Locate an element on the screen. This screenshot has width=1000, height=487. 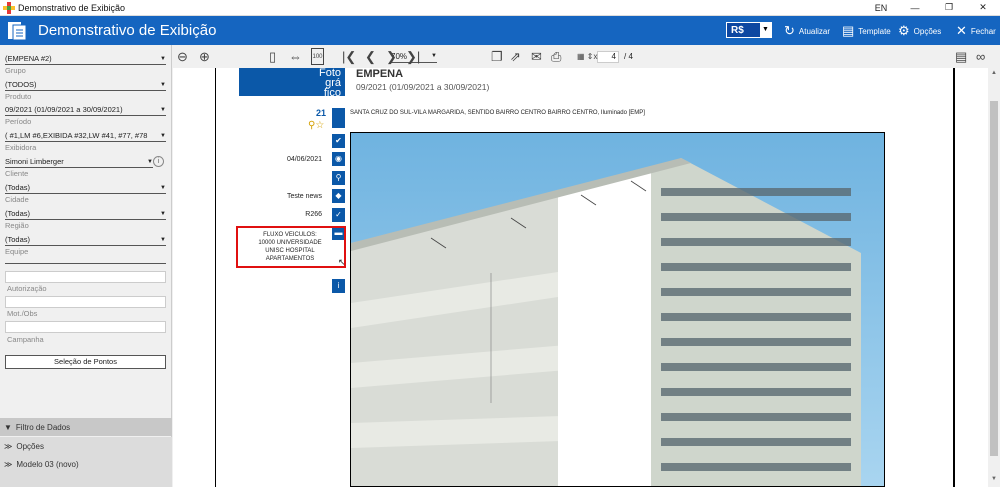
template-button: ▤ Template is located at coordinates (866, 31).